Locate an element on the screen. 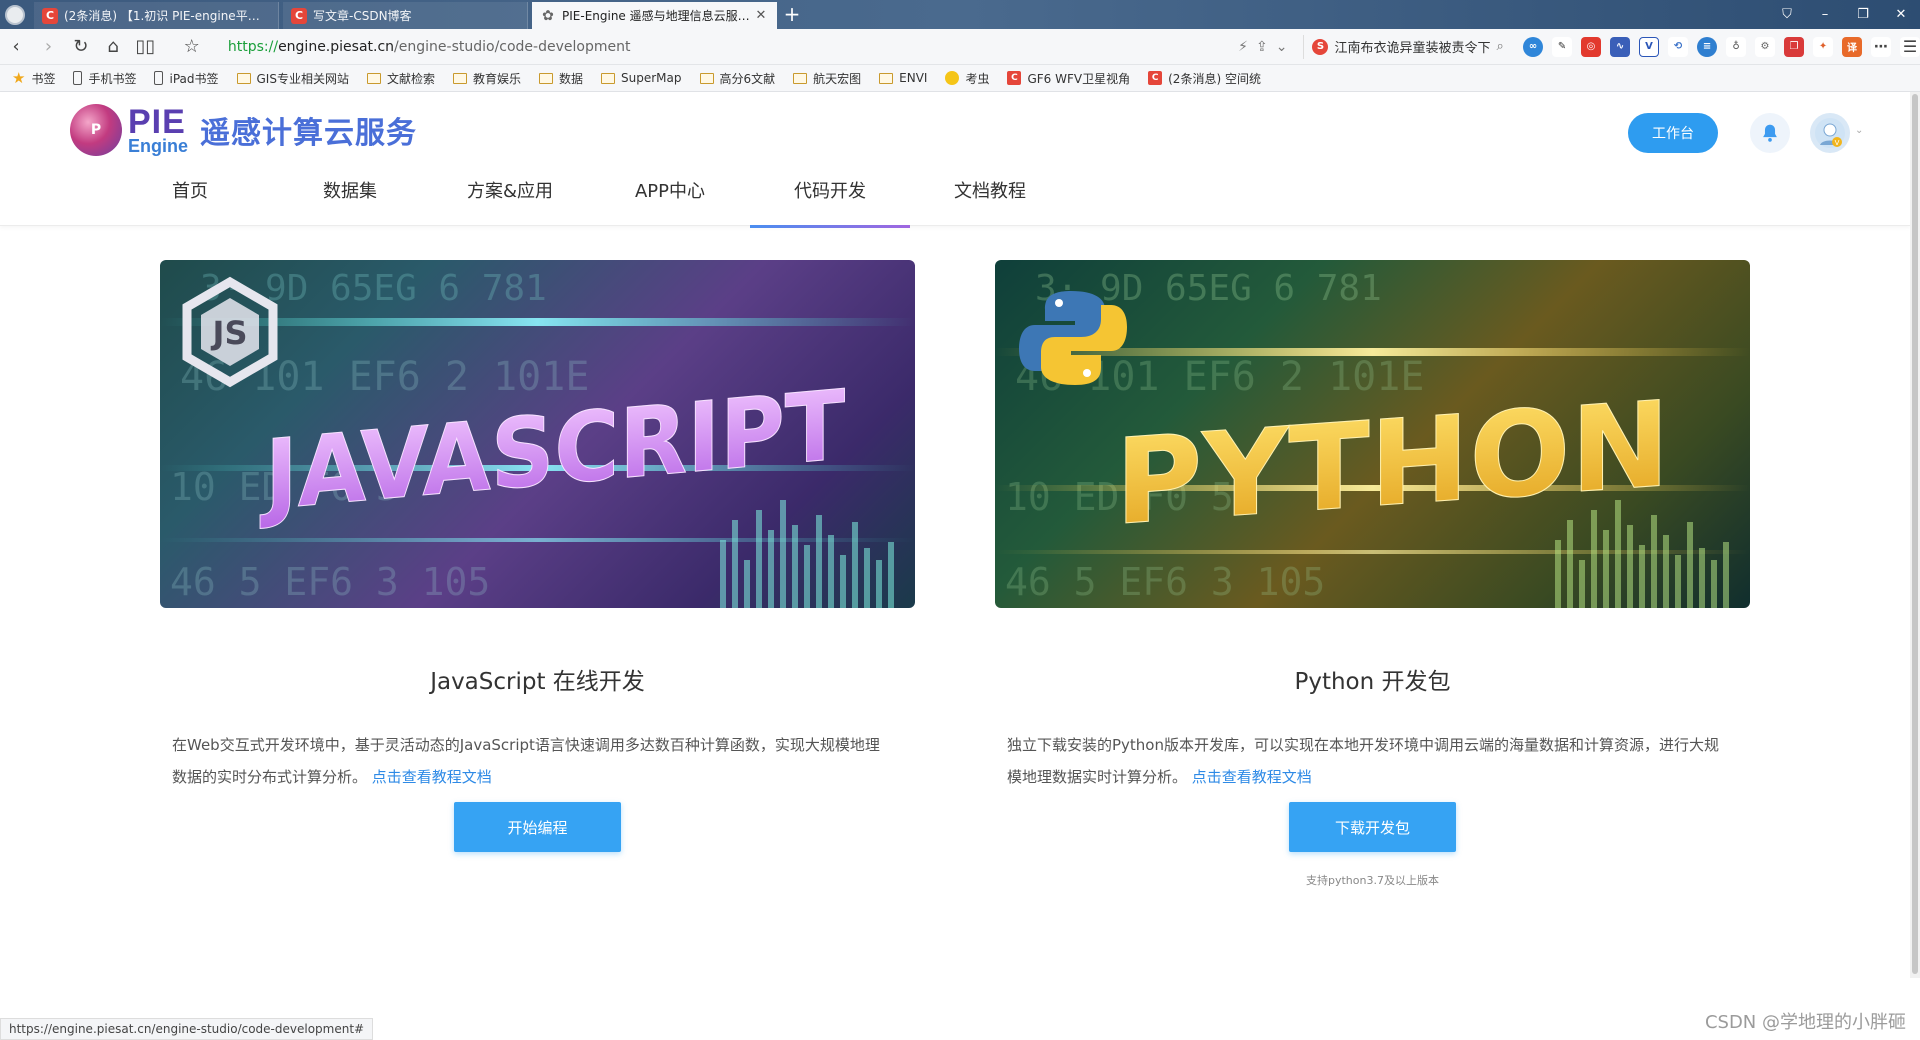 The image size is (1920, 1040). bookmark-item: ENVI is located at coordinates (903, 78).